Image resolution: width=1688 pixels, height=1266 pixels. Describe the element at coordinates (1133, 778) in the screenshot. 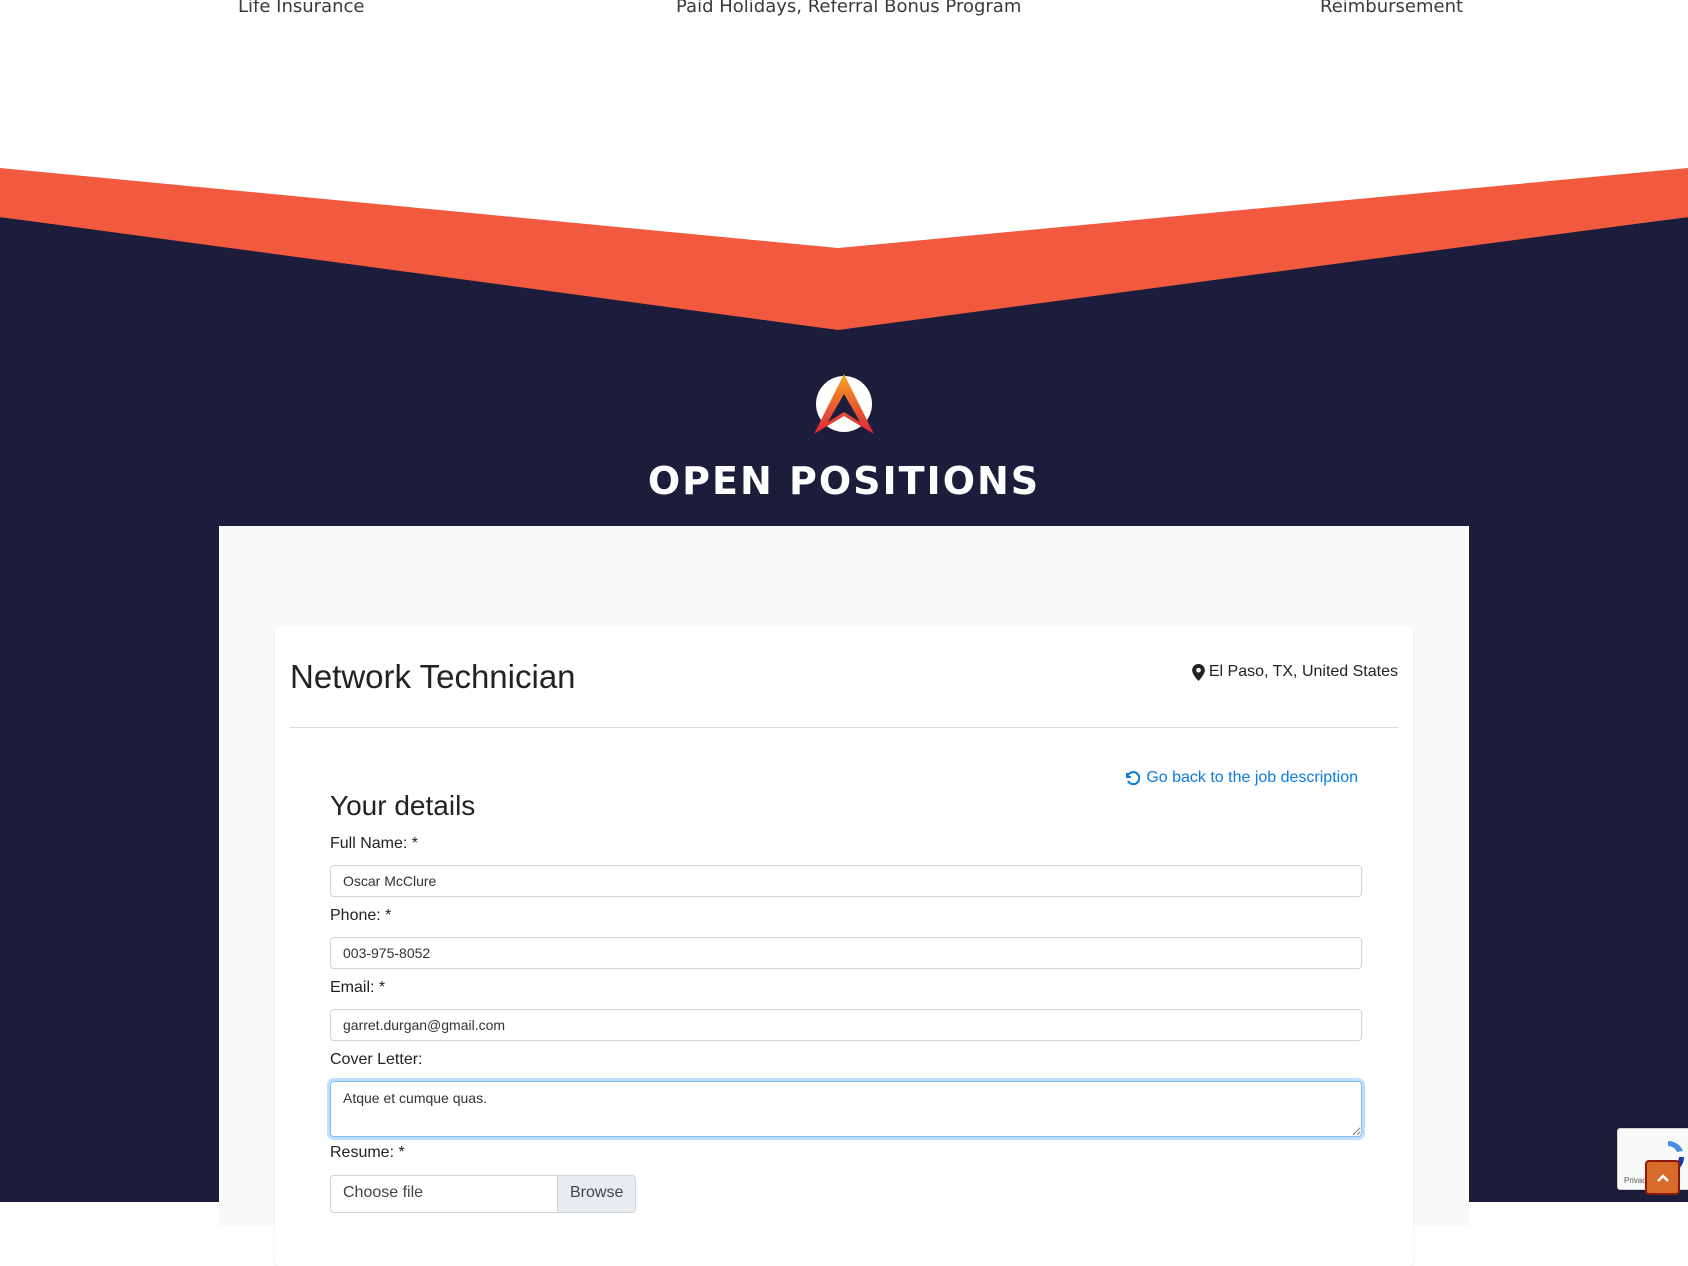

I see `undo-icon` at that location.